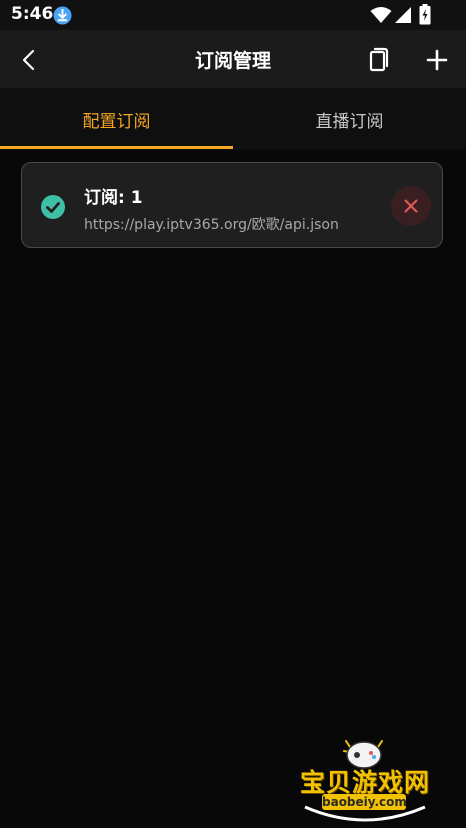  What do you see at coordinates (403, 15) in the screenshot?
I see `signal-icon` at bounding box center [403, 15].